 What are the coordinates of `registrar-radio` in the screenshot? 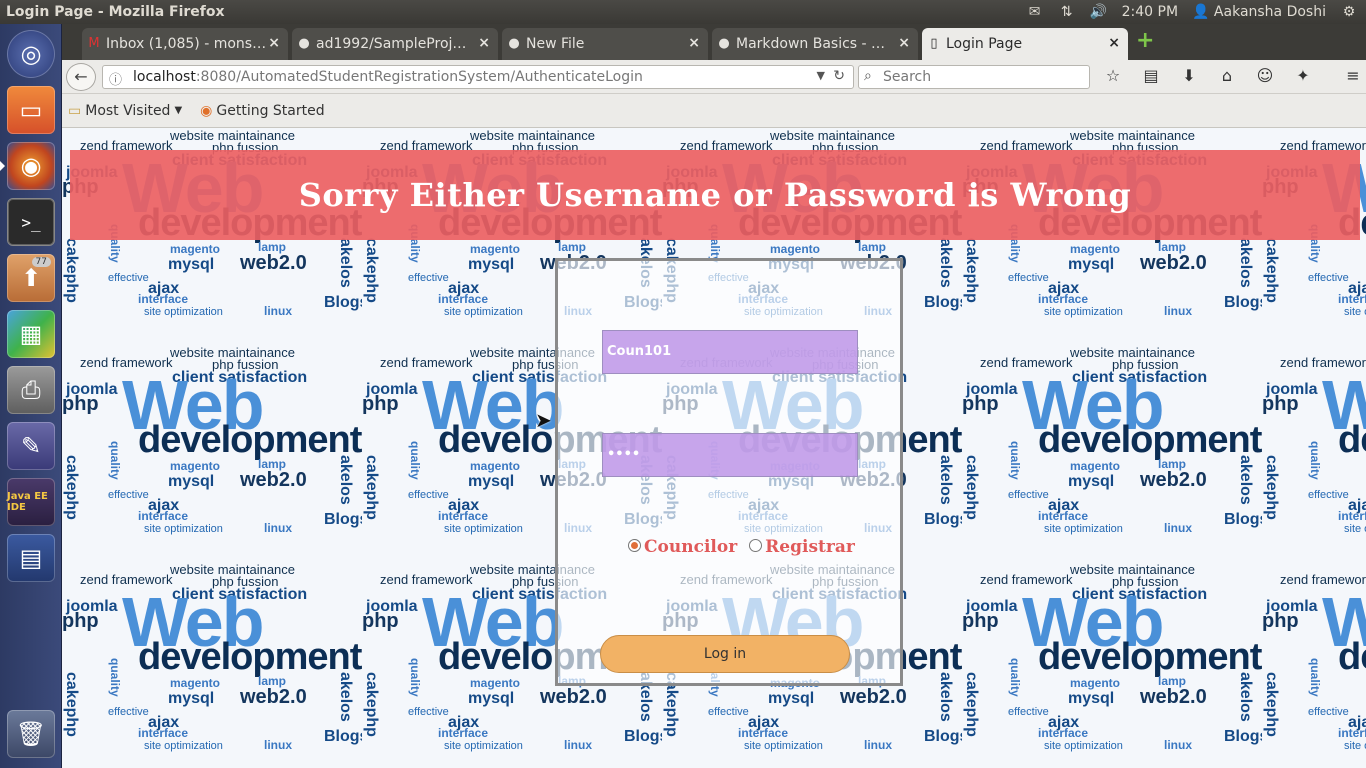 It's located at (756, 545).